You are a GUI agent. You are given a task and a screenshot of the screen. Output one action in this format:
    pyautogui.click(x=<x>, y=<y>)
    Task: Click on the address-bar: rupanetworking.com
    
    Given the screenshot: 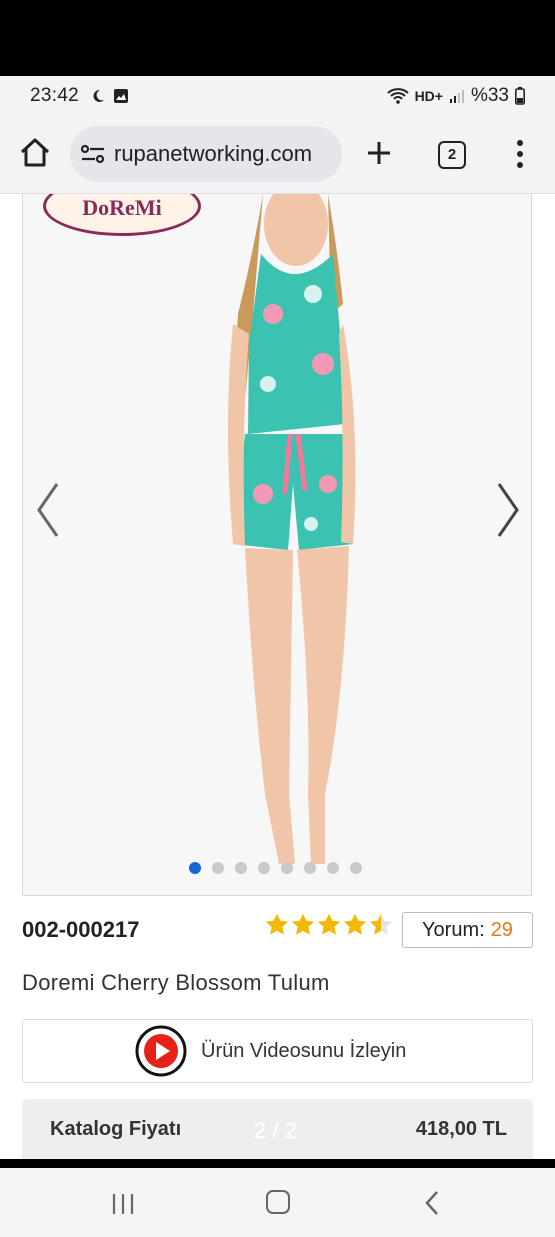 What is the action you would take?
    pyautogui.click(x=206, y=154)
    